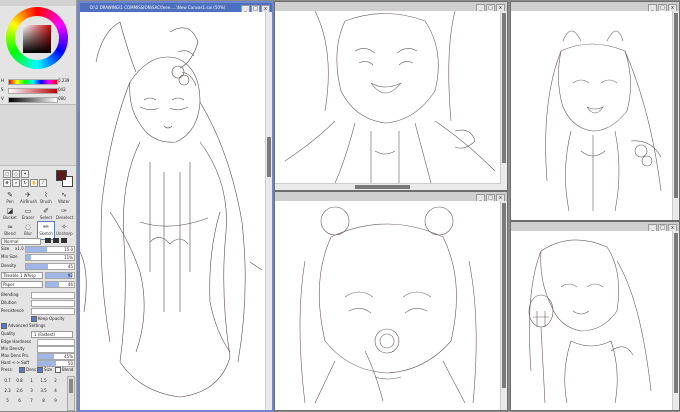 This screenshot has height=412, width=680. What do you see at coordinates (16, 341) in the screenshot?
I see `edge-hardness-label: Edge Hardness` at bounding box center [16, 341].